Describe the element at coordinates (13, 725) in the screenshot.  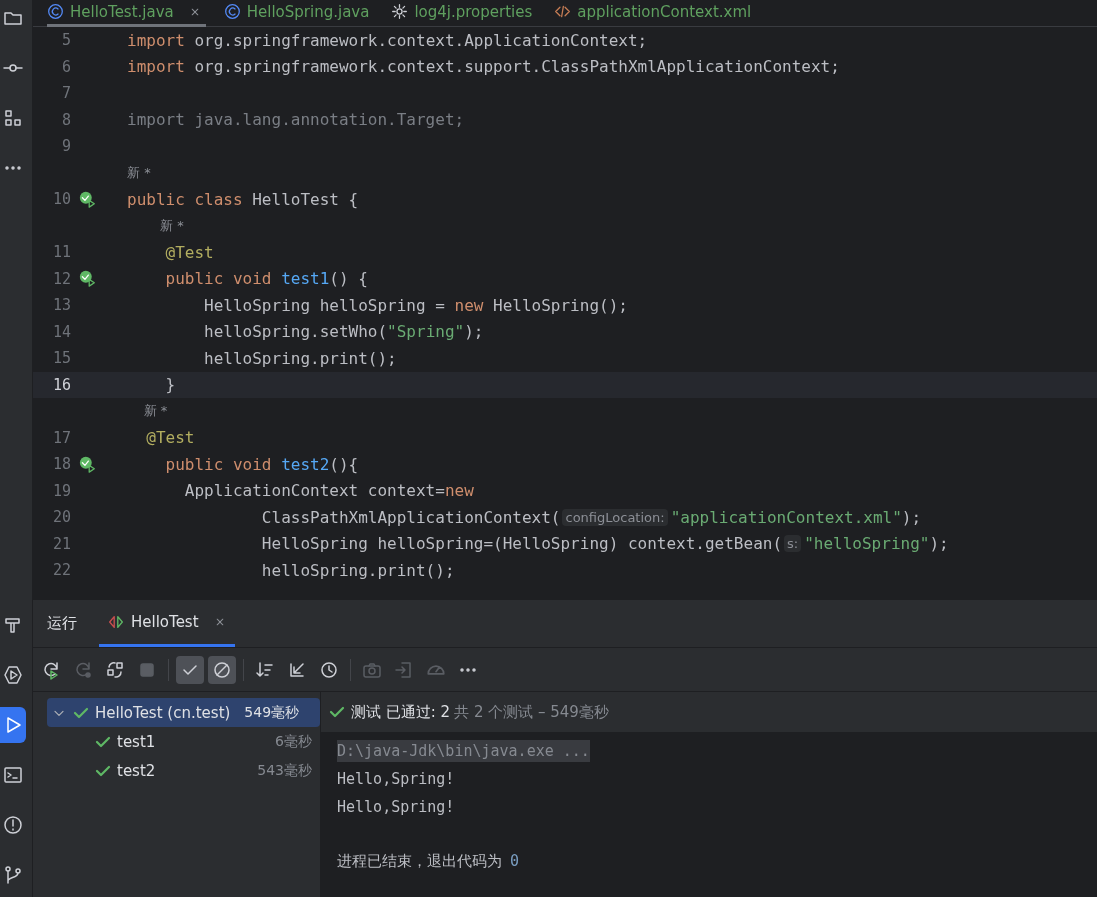
I see `tool-window-button` at that location.